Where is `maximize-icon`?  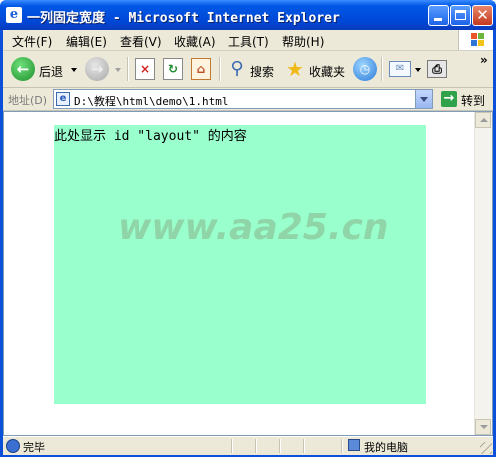
maximize-icon is located at coordinates (460, 15).